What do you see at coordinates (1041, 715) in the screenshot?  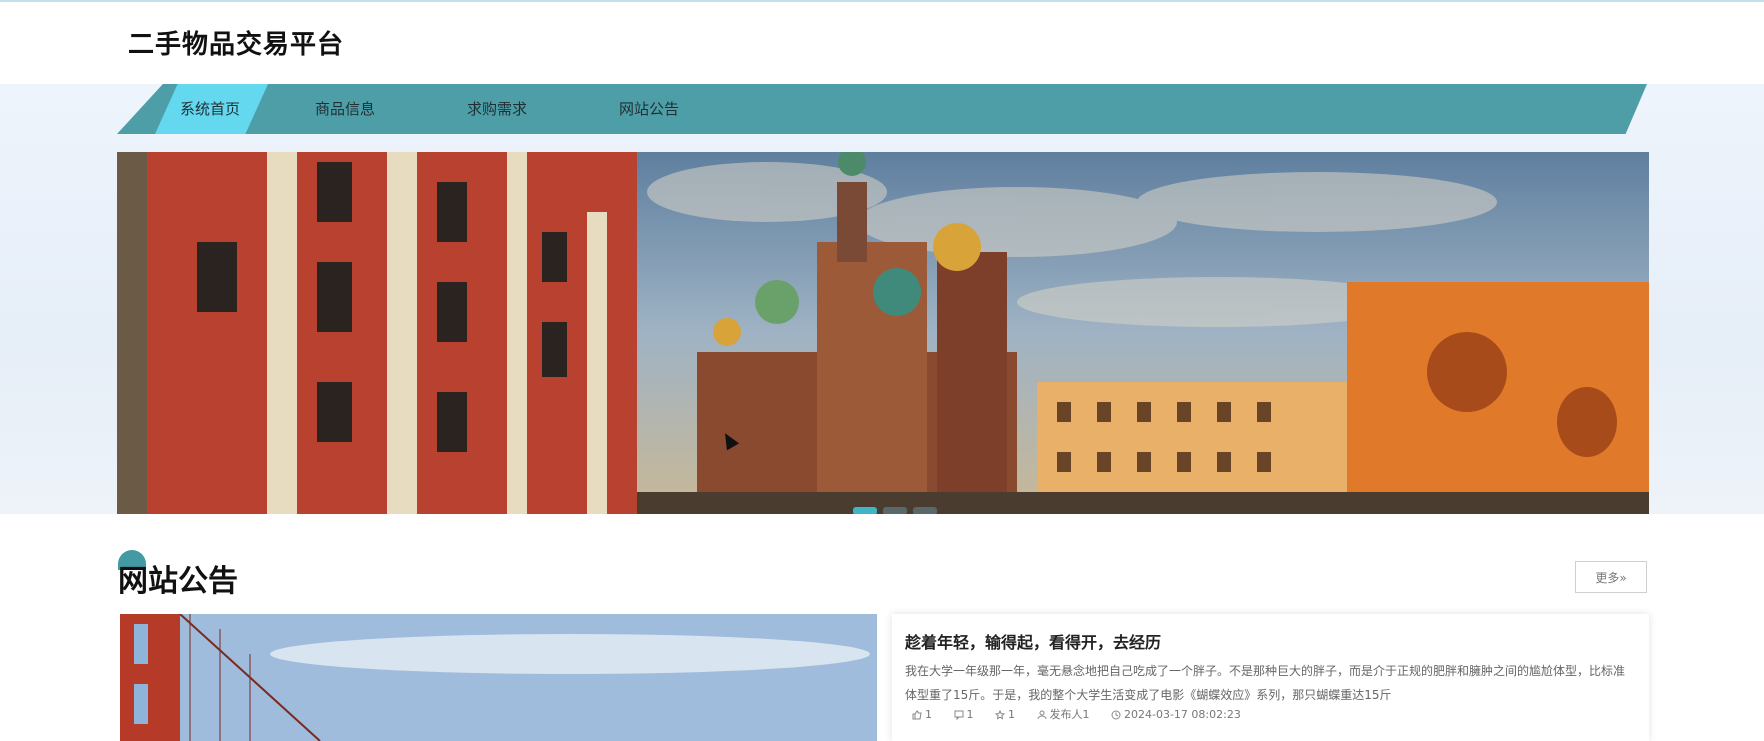 I see `user-icon` at bounding box center [1041, 715].